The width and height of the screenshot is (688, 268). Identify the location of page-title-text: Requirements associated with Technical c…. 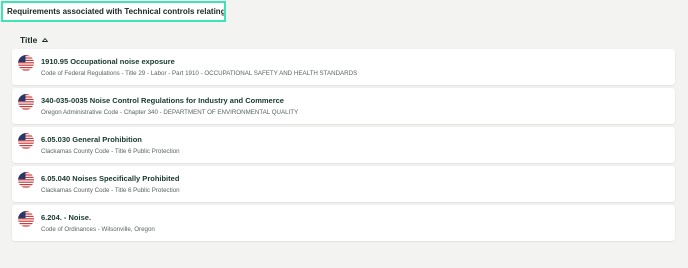
(116, 11).